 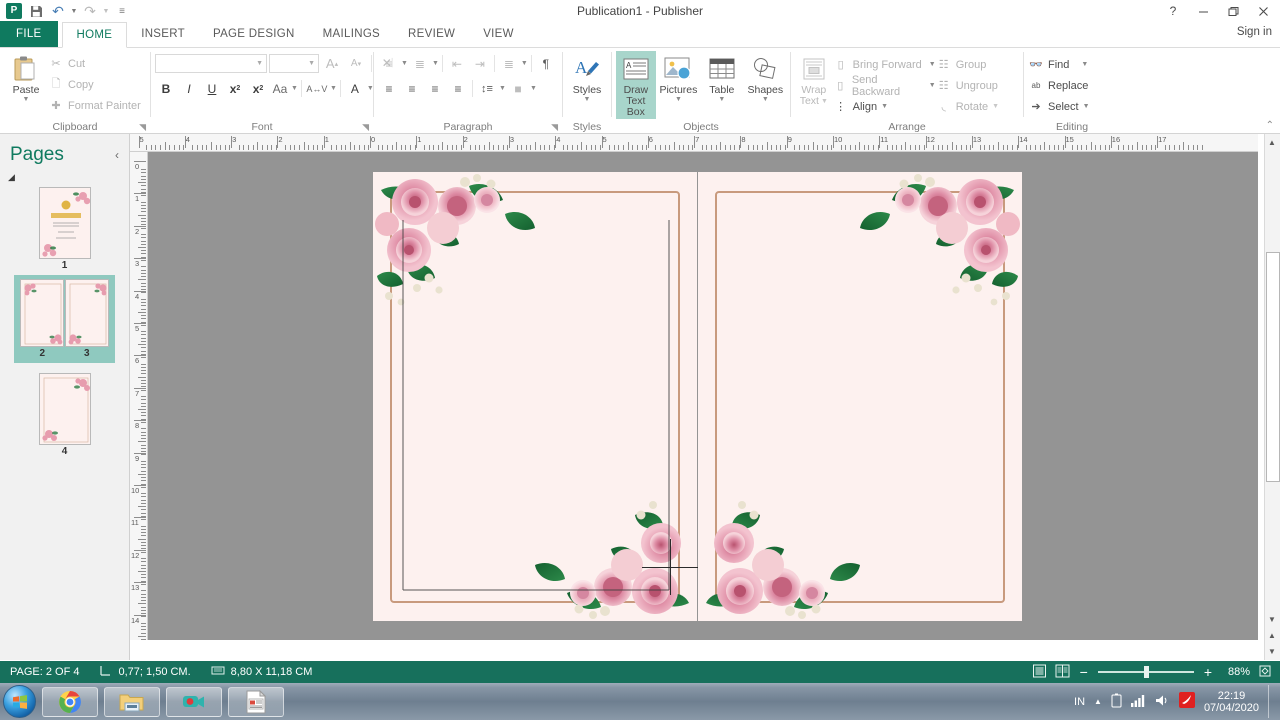 I want to click on align-button: ⋮ Align ▼, so click(x=884, y=106).